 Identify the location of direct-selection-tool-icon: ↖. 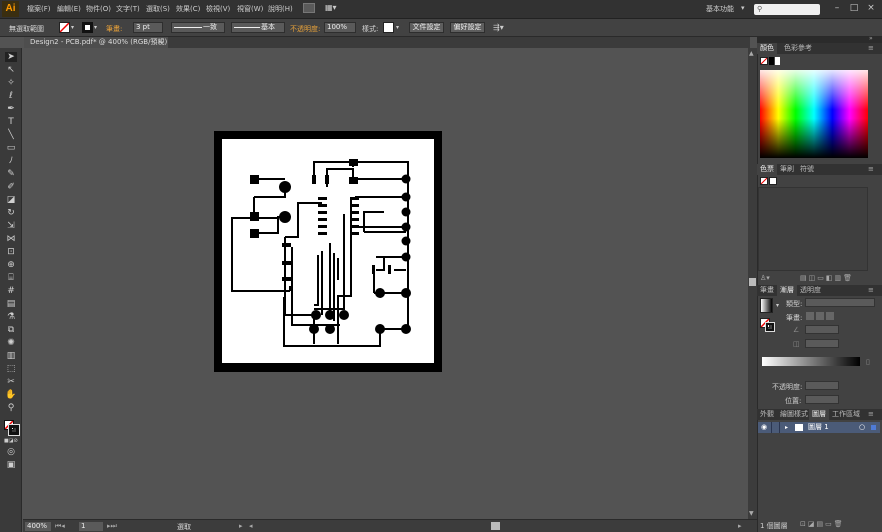
(11, 70).